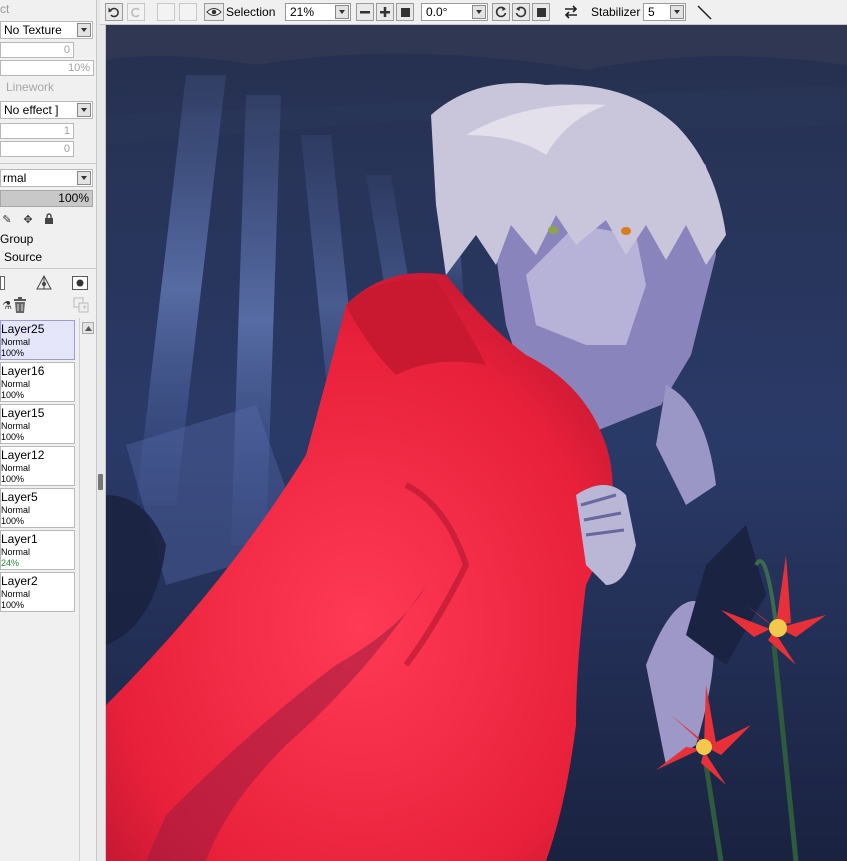  What do you see at coordinates (704, 12) in the screenshot?
I see `straight-line-button` at bounding box center [704, 12].